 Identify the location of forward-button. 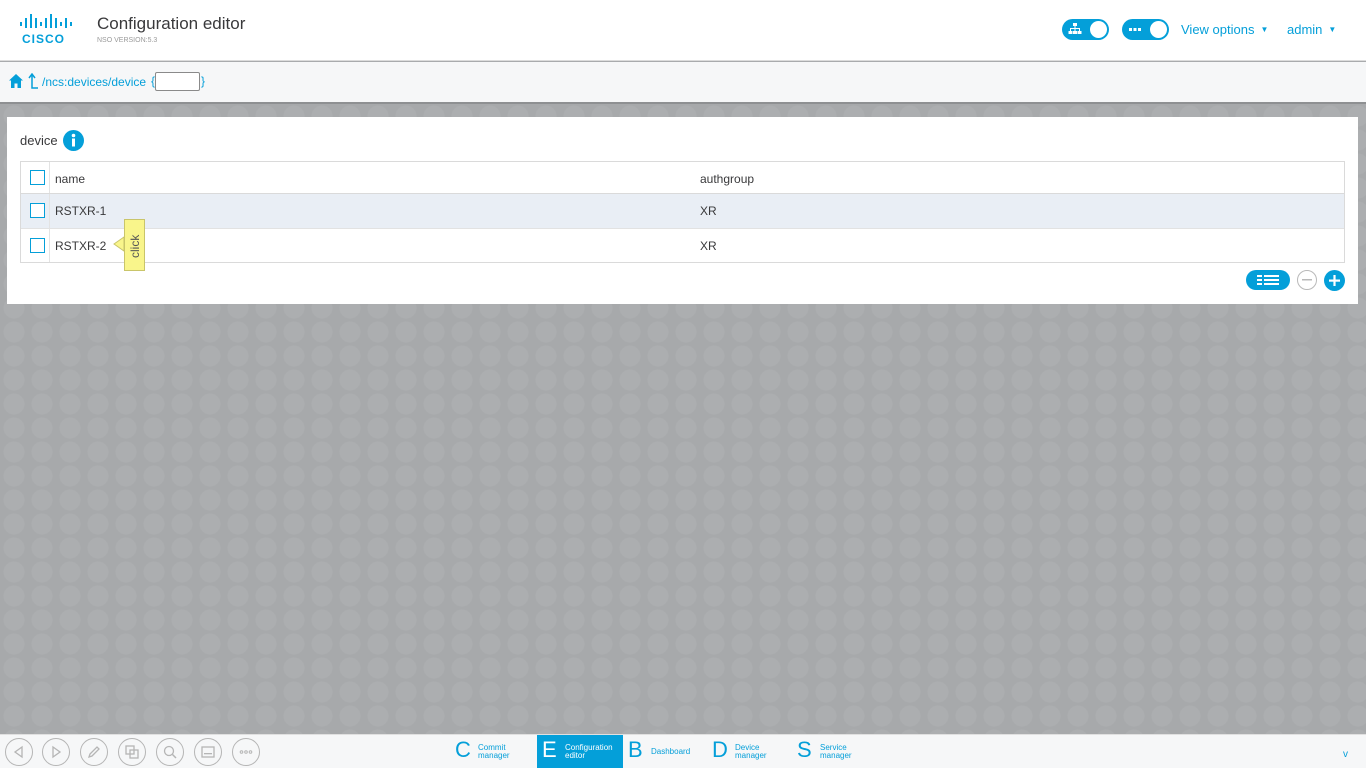
(56, 752).